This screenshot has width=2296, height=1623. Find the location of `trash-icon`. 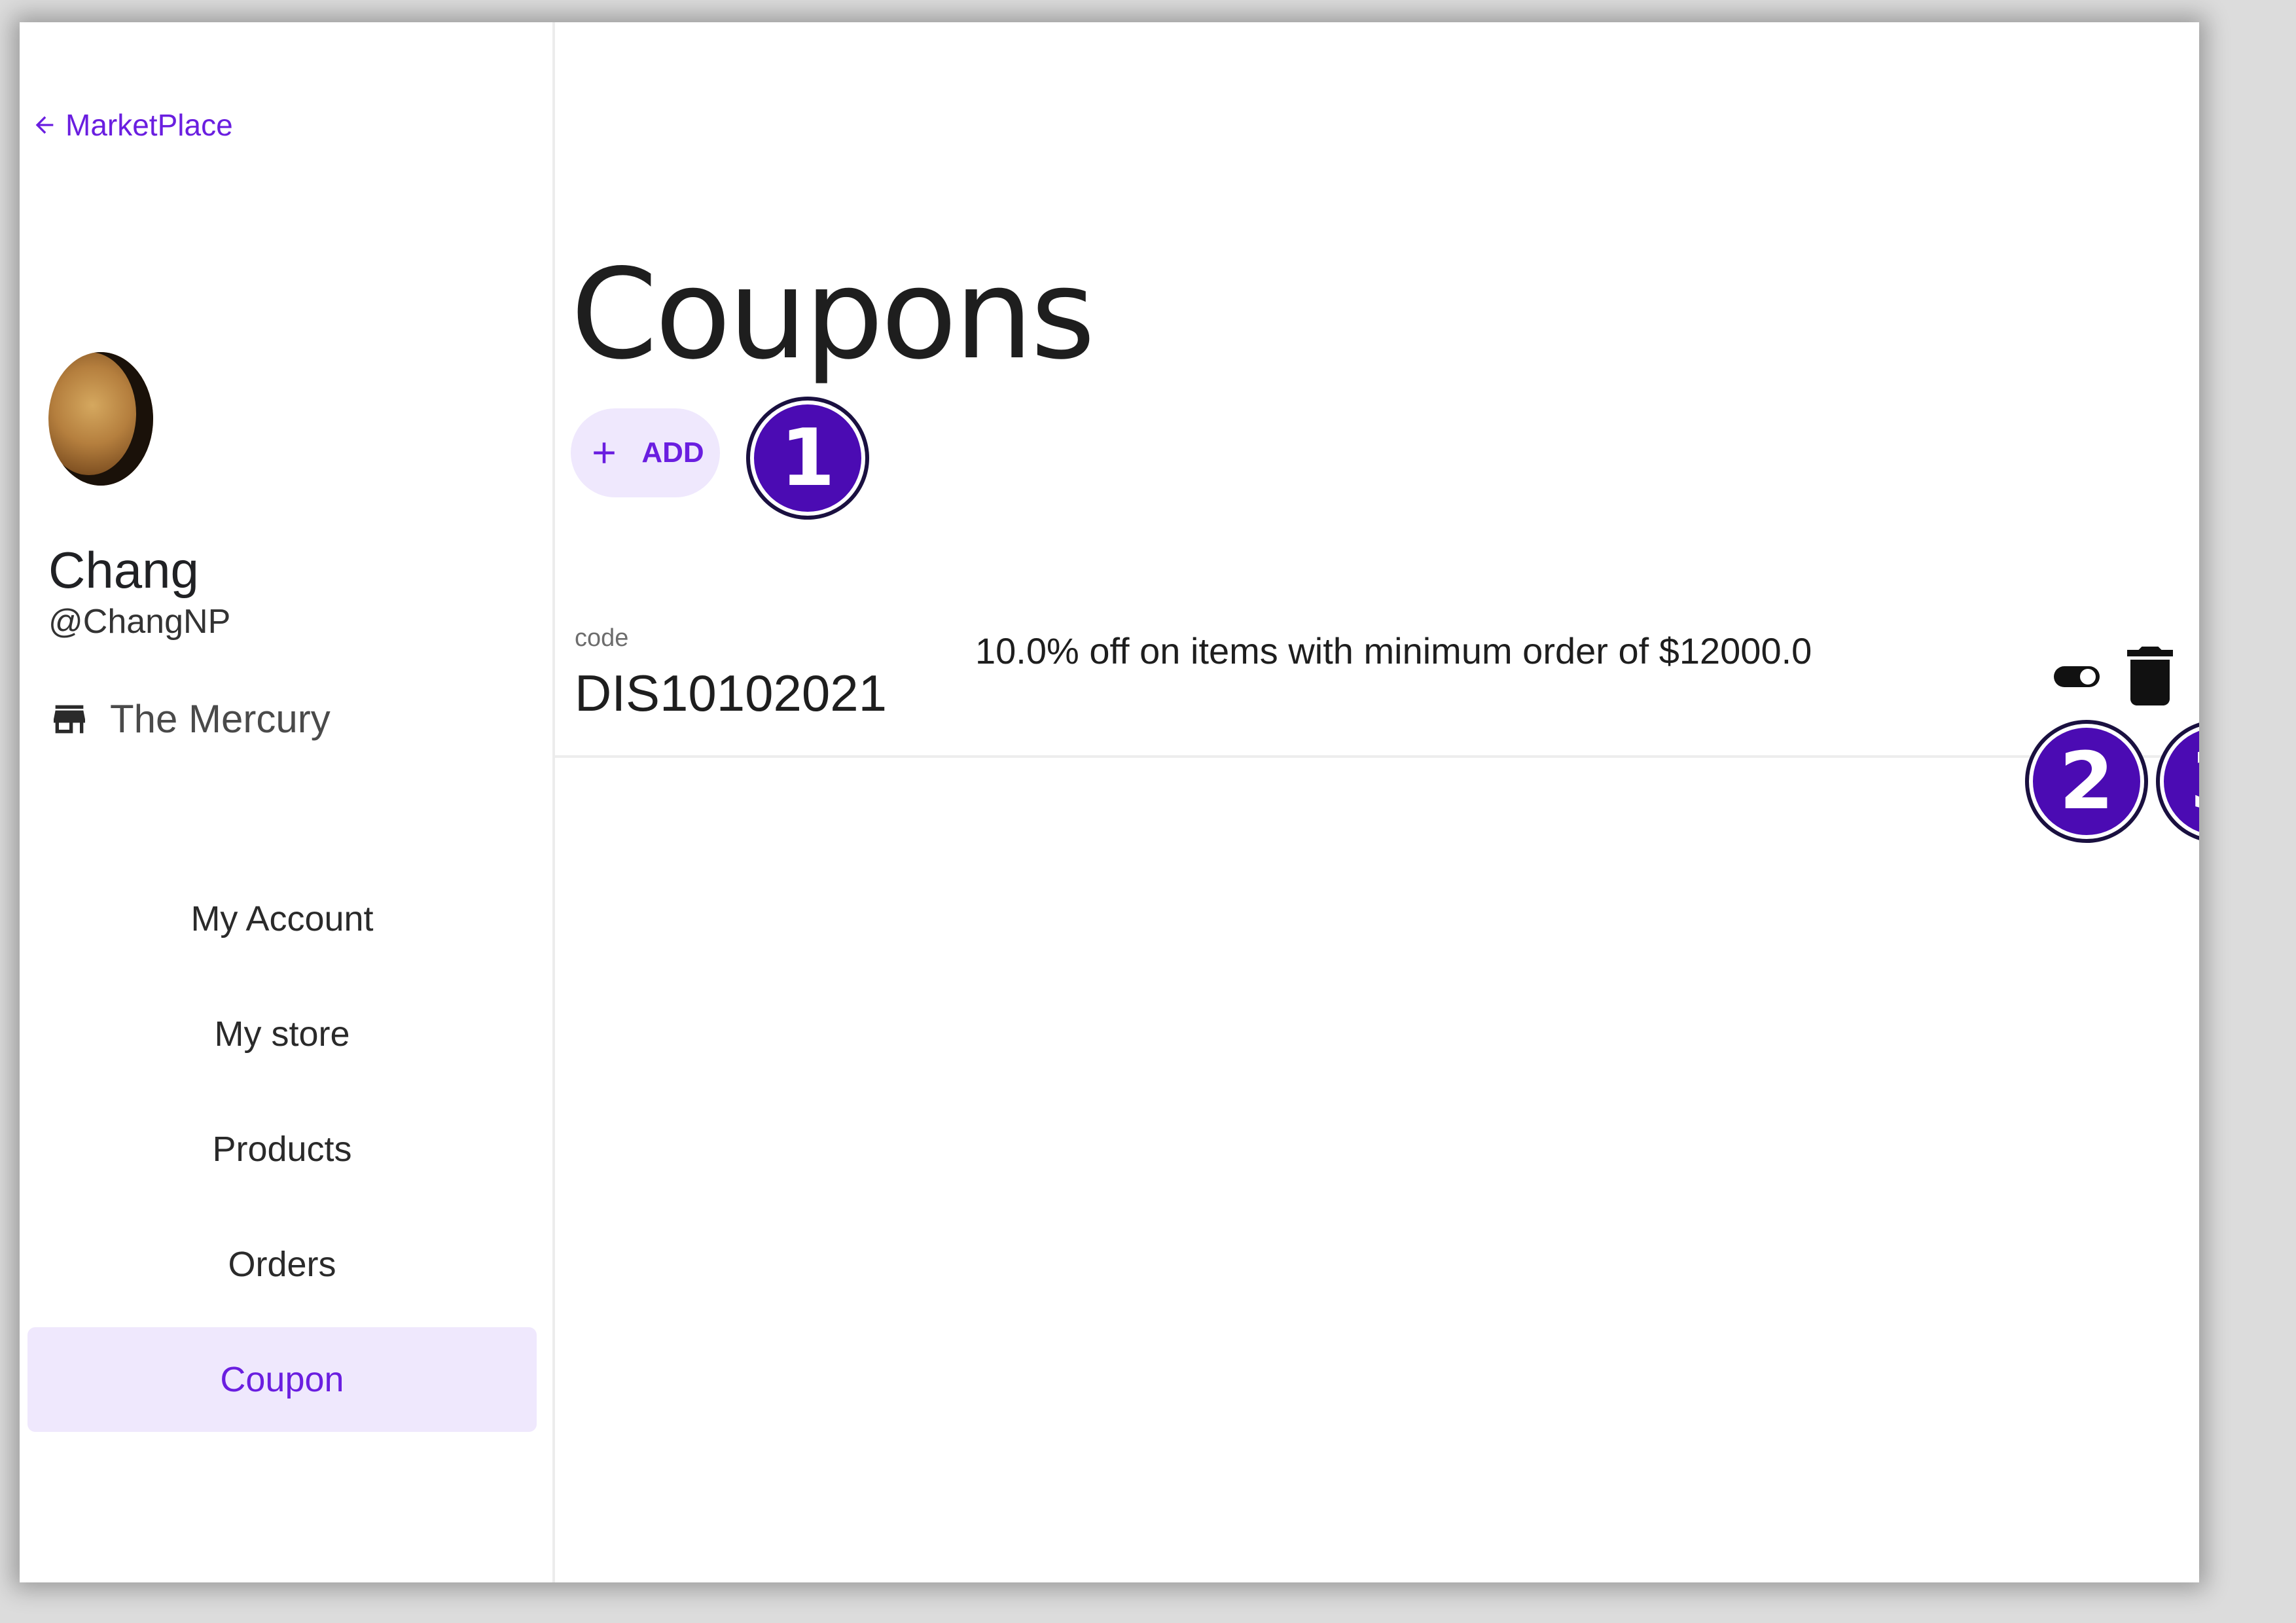

trash-icon is located at coordinates (2150, 676).